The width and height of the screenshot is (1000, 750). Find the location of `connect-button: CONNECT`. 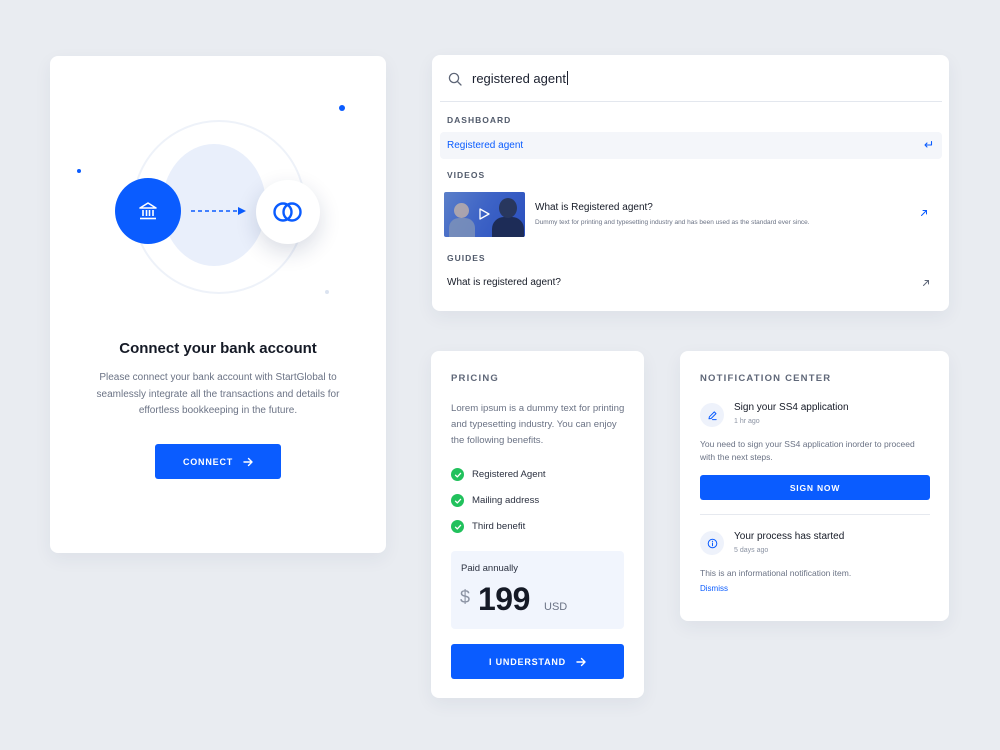

connect-button: CONNECT is located at coordinates (218, 461).